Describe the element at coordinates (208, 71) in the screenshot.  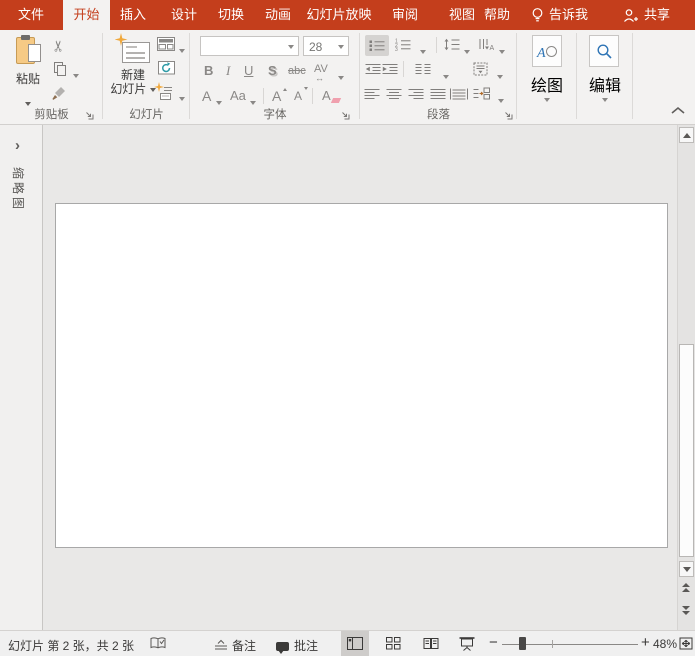
I see `bold-button: B` at that location.